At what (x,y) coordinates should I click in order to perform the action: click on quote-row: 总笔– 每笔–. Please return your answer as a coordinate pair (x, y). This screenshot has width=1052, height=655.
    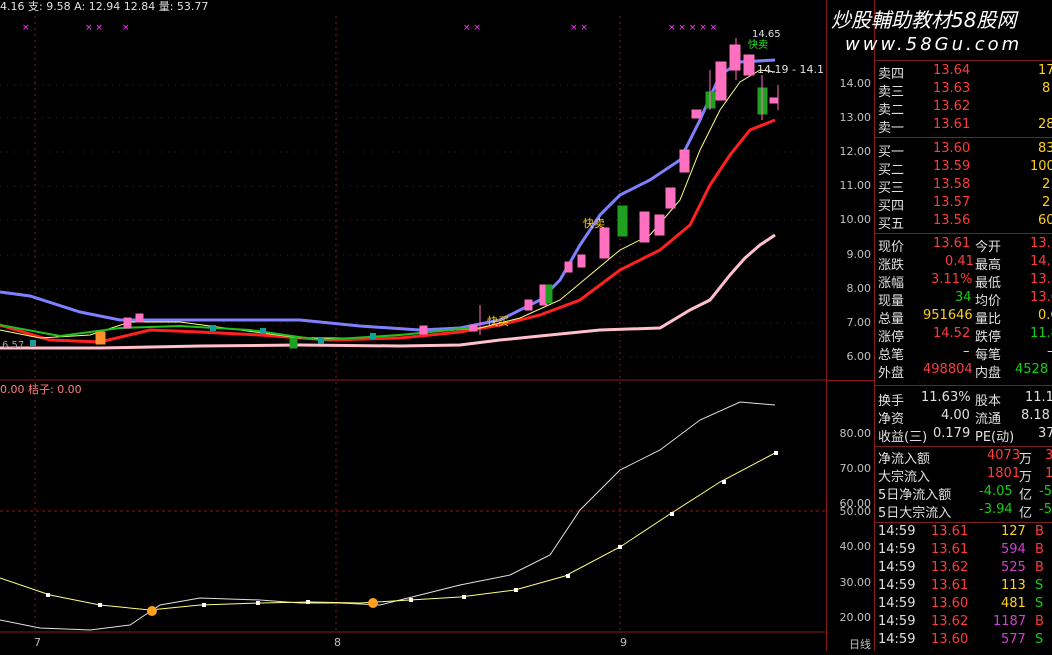
    Looking at the image, I should click on (965, 353).